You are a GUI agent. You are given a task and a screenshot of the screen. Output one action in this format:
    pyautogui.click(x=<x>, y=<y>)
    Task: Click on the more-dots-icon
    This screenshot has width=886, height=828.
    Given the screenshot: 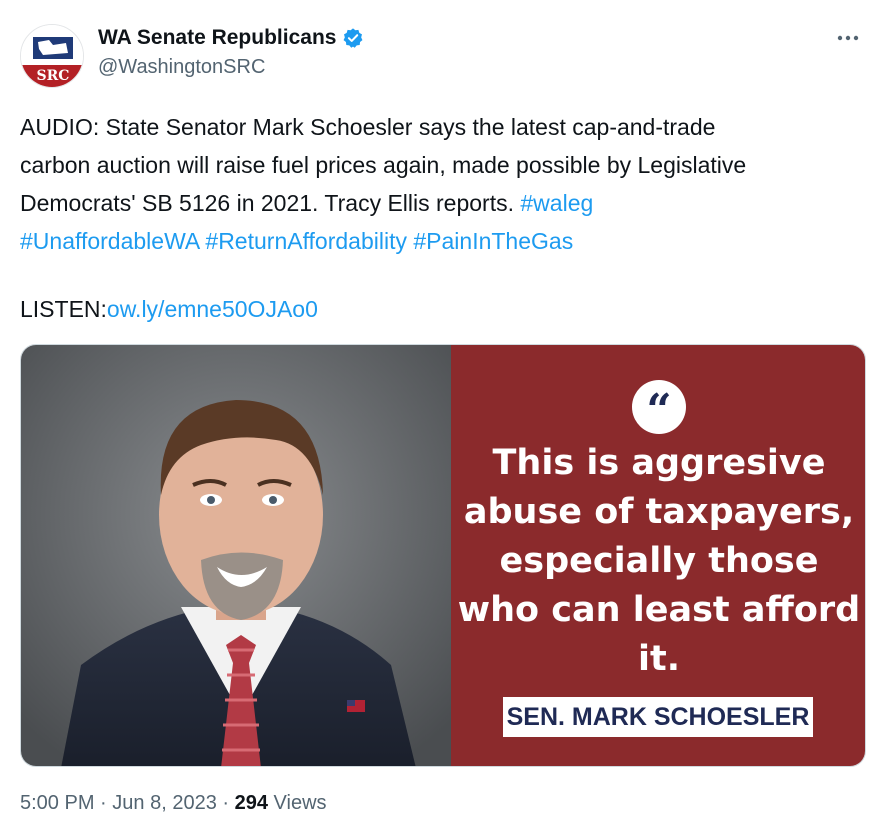 What is the action you would take?
    pyautogui.click(x=848, y=38)
    